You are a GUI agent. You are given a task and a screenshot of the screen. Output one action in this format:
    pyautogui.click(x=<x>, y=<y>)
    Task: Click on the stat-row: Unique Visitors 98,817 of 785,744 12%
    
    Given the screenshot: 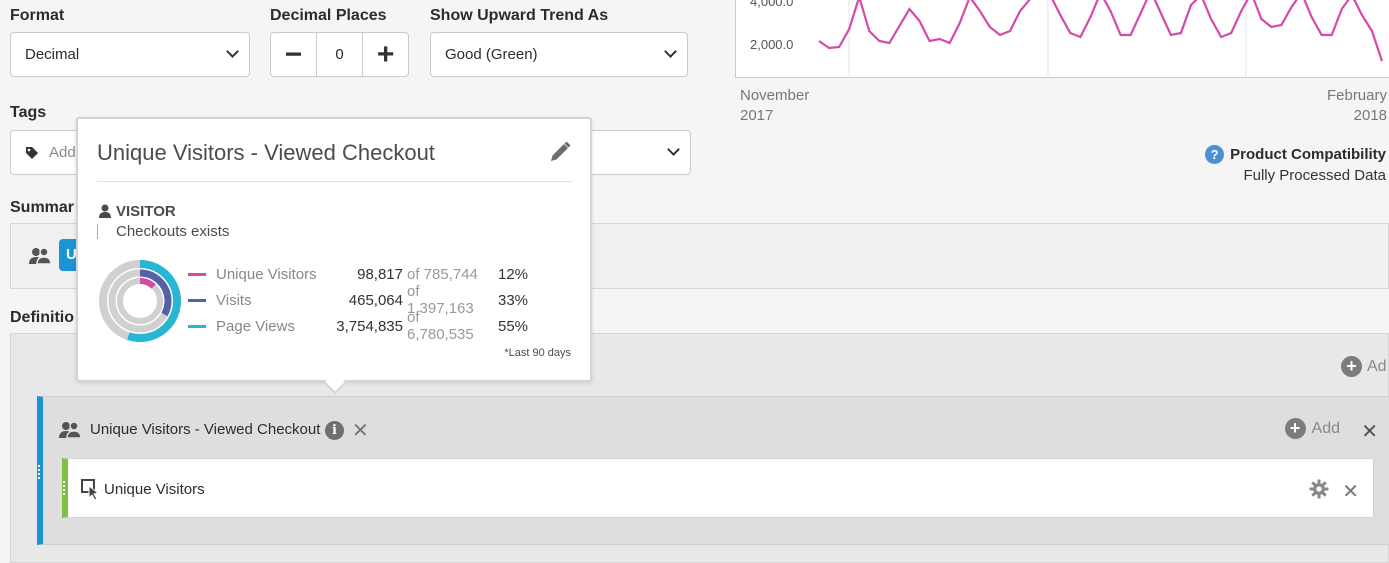 What is the action you would take?
    pyautogui.click(x=388, y=274)
    